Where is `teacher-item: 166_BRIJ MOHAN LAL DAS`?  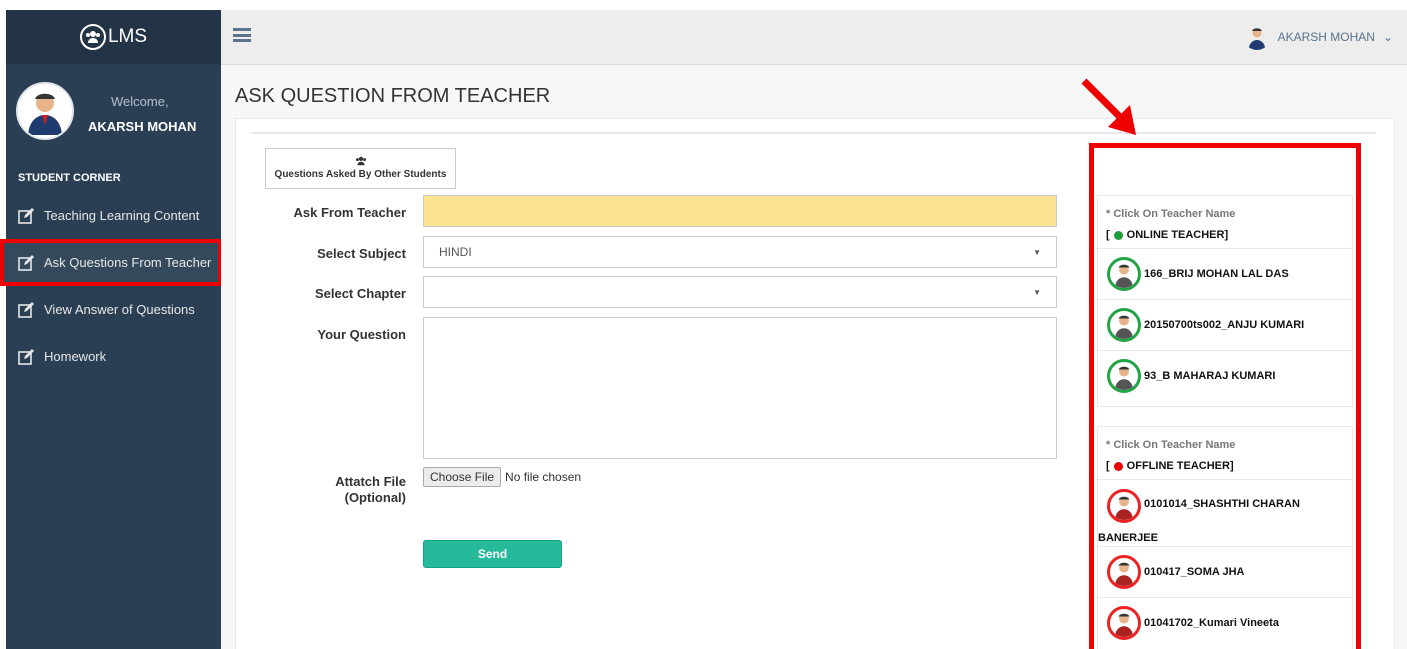
teacher-item: 166_BRIJ MOHAN LAL DAS is located at coordinates (1225, 273).